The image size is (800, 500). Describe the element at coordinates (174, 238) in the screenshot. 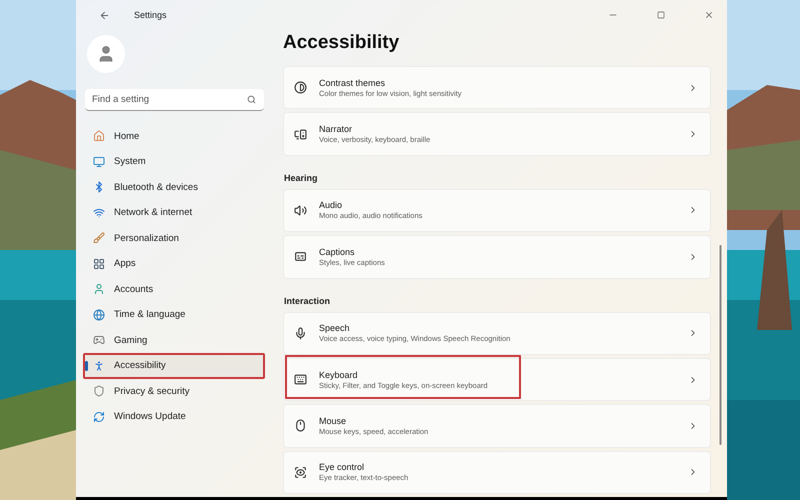

I see `sidebar-item: Personalization` at that location.